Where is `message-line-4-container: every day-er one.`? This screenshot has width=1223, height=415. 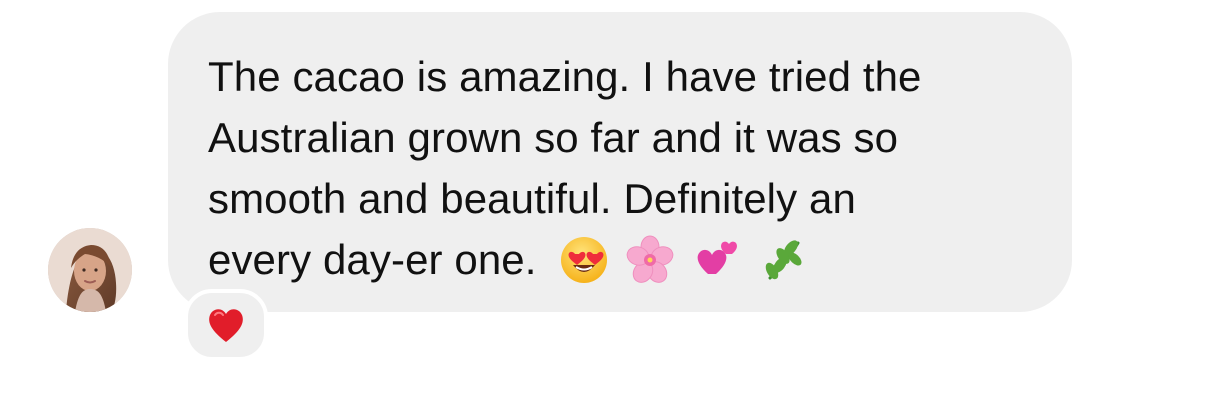 message-line-4-container: every day-er one. is located at coordinates (620, 259).